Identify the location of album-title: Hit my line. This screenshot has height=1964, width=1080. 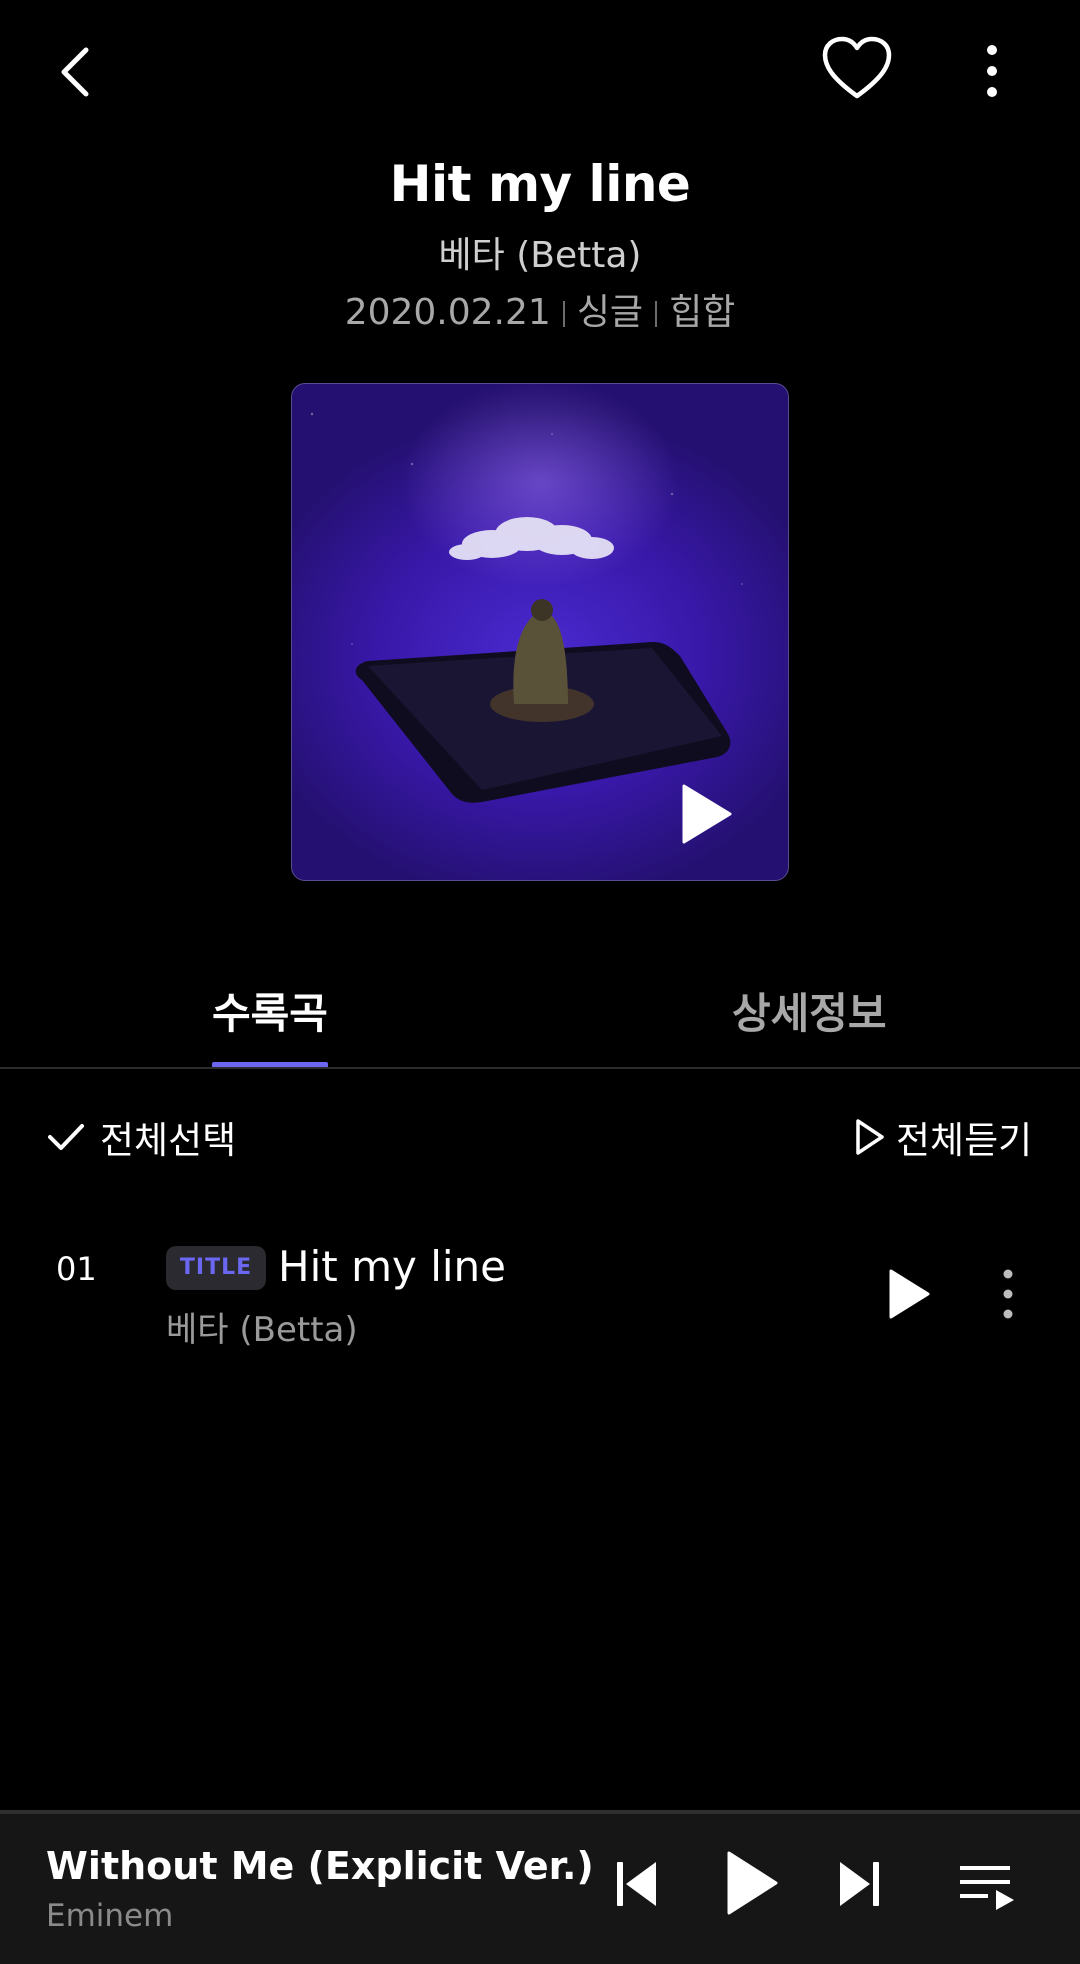
(540, 184).